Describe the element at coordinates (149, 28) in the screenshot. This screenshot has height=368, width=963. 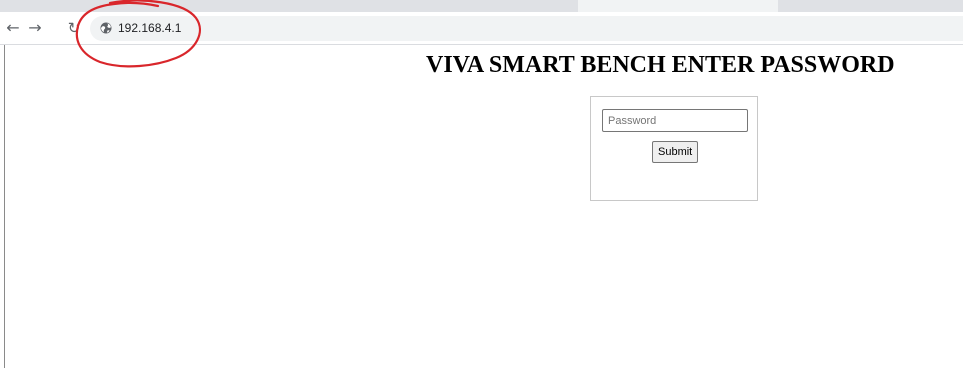
I see `url-text: 192.168.4.1` at that location.